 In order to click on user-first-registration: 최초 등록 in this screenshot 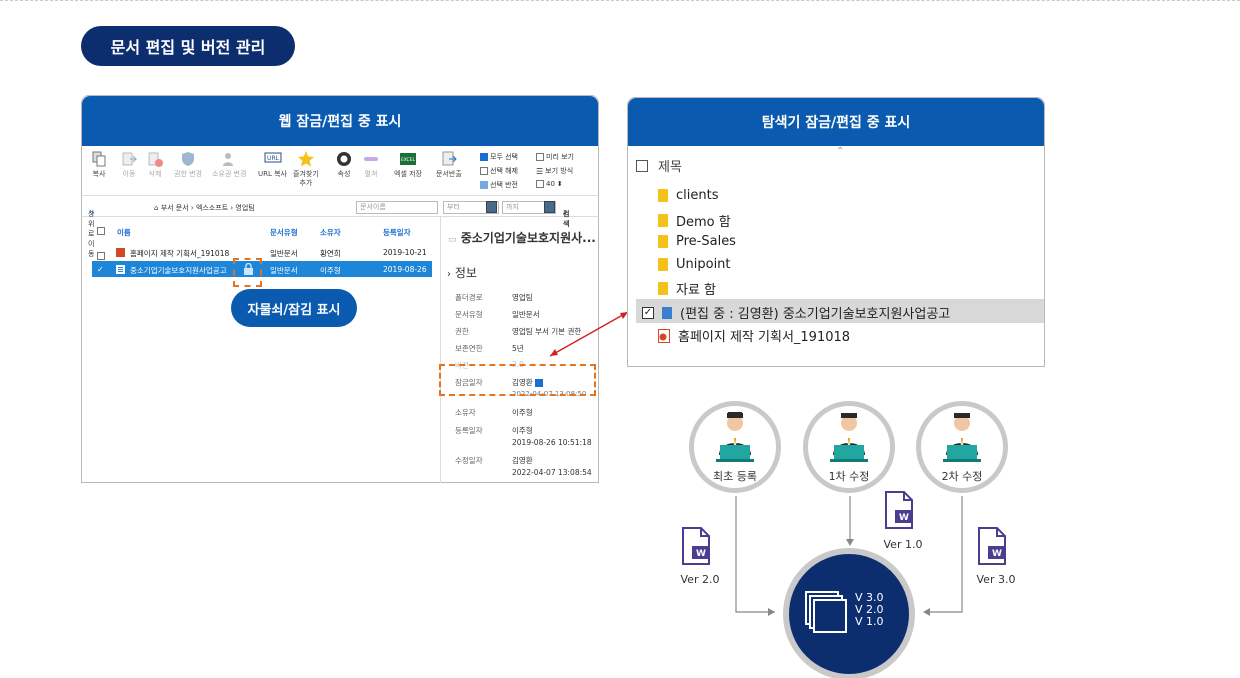, I will do `click(735, 447)`.